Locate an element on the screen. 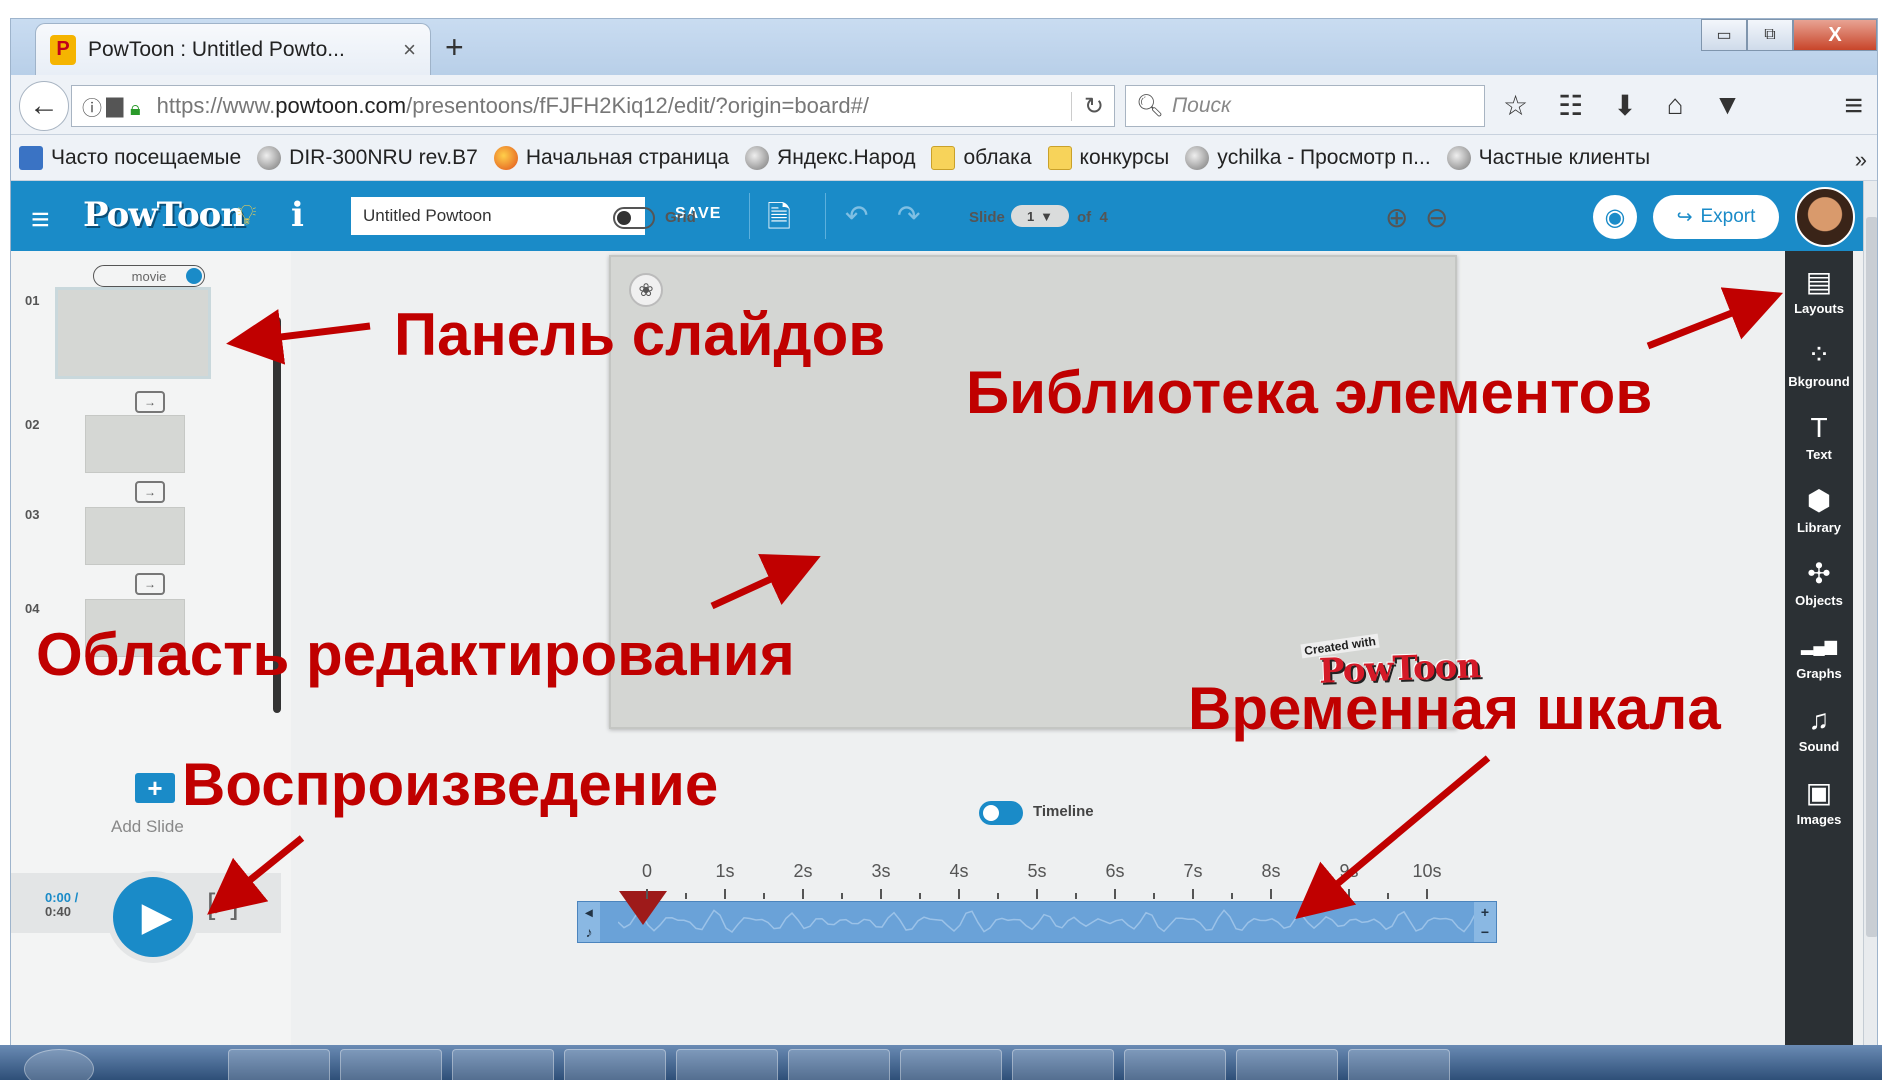 The height and width of the screenshot is (1080, 1882). arrow-timeline is located at coordinates (1393, 837).